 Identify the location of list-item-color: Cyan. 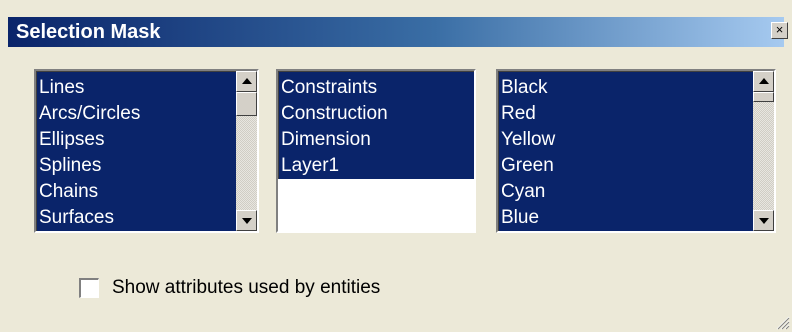
(528, 192).